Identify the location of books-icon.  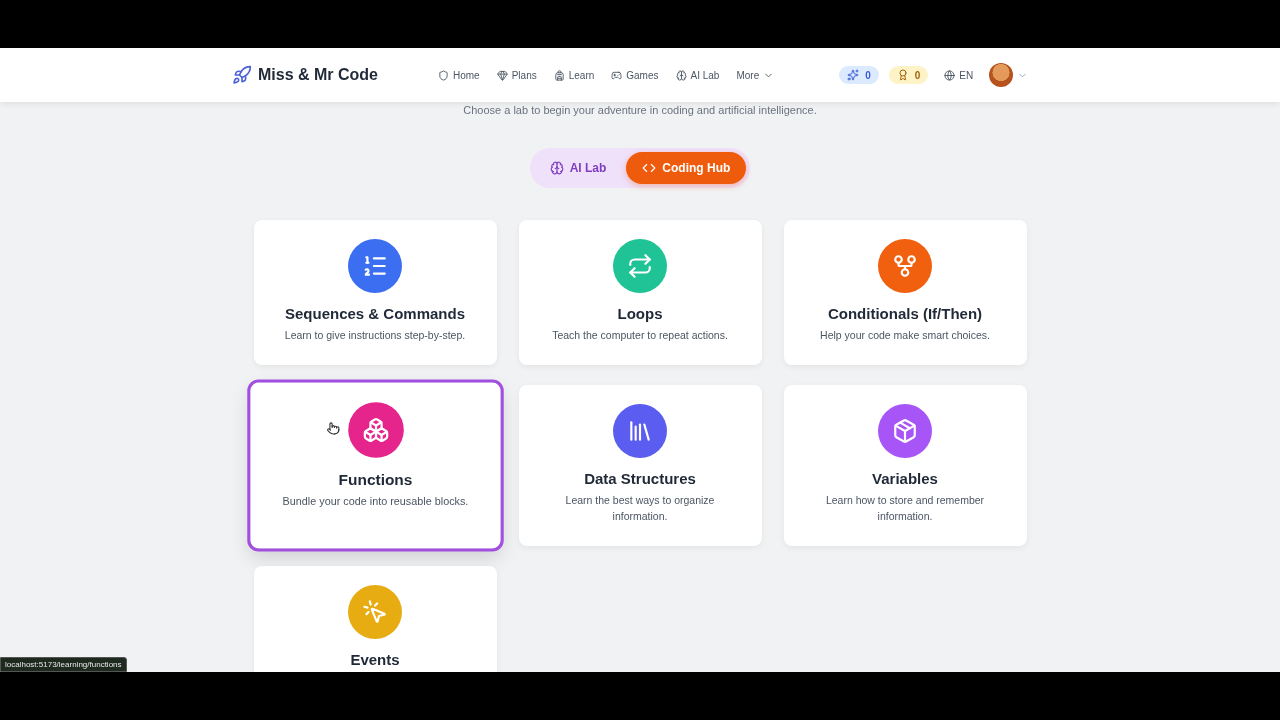
(640, 431).